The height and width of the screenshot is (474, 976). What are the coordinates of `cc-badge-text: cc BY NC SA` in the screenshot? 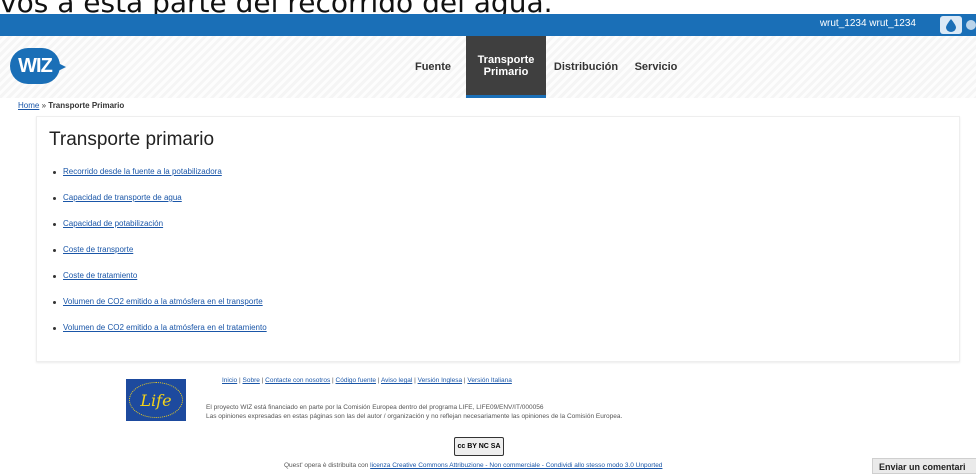 It's located at (479, 446).